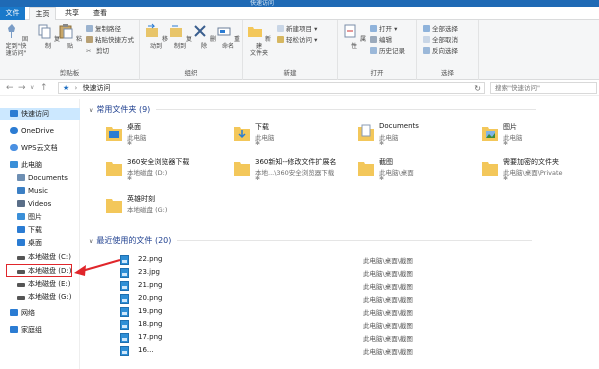  What do you see at coordinates (293, 169) in the screenshot?
I see `folder-tile: 360新知--修改文件扩展名 本地...\360安全浏览器下载 ✱` at bounding box center [293, 169].